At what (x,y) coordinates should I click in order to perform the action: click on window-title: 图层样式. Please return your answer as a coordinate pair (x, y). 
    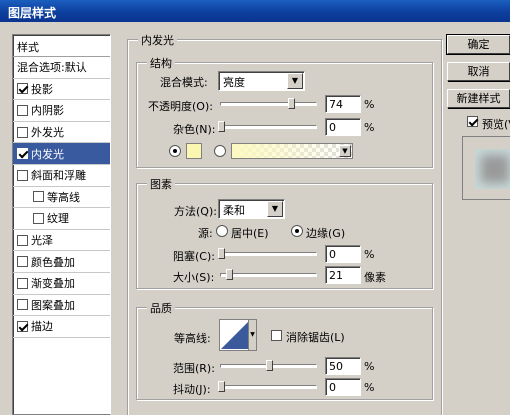
    Looking at the image, I should click on (32, 13).